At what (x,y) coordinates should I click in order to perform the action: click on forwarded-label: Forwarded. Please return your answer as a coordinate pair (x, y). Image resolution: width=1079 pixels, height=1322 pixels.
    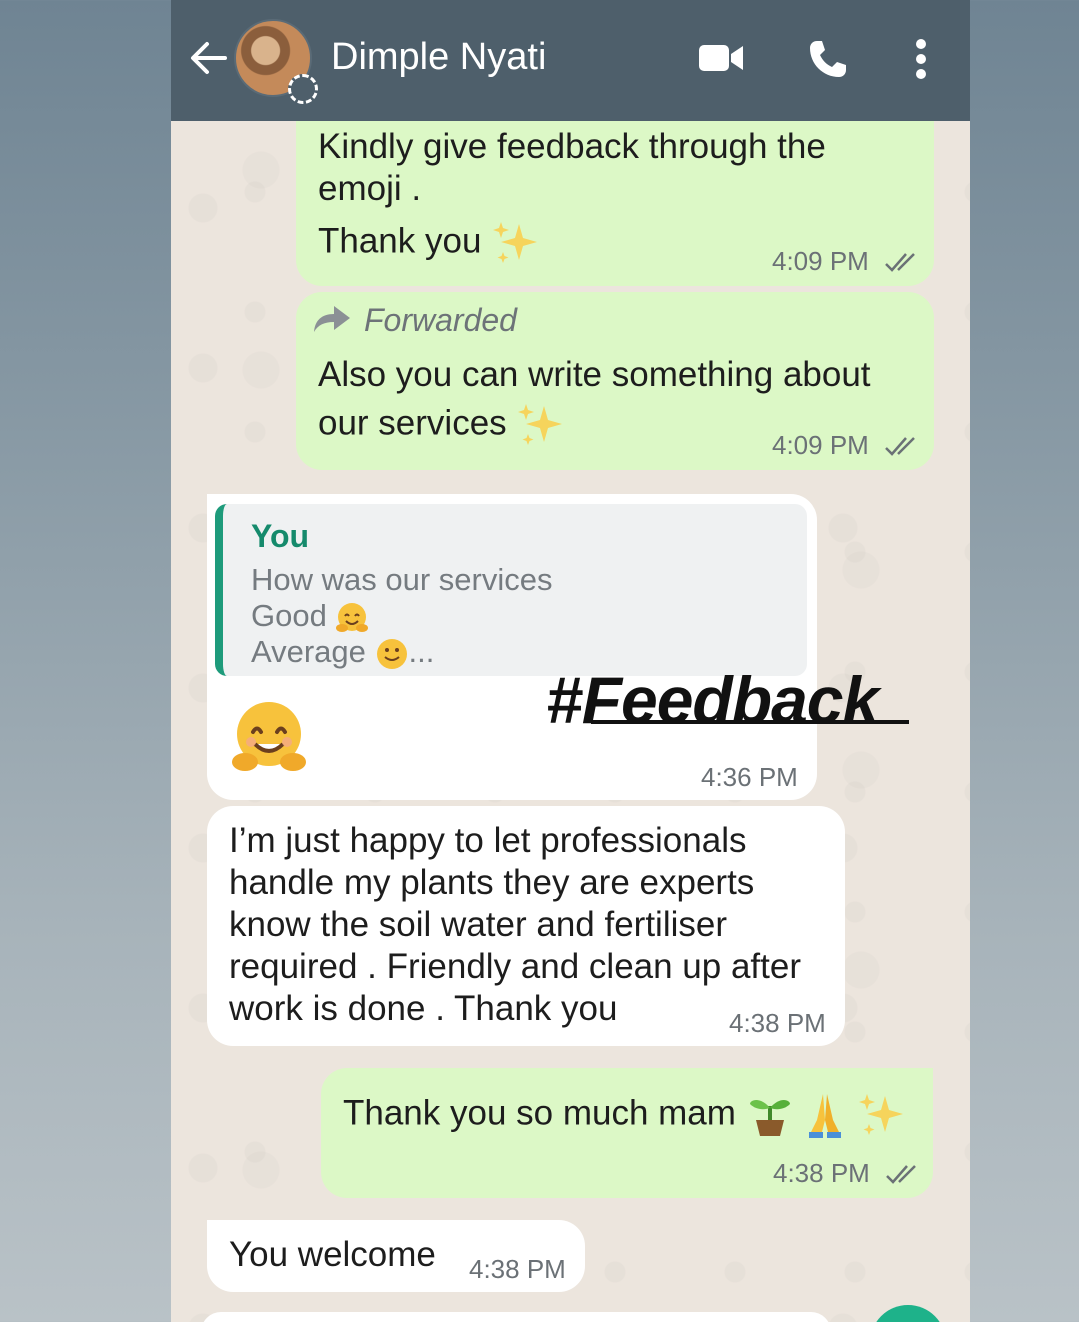
    Looking at the image, I should click on (440, 320).